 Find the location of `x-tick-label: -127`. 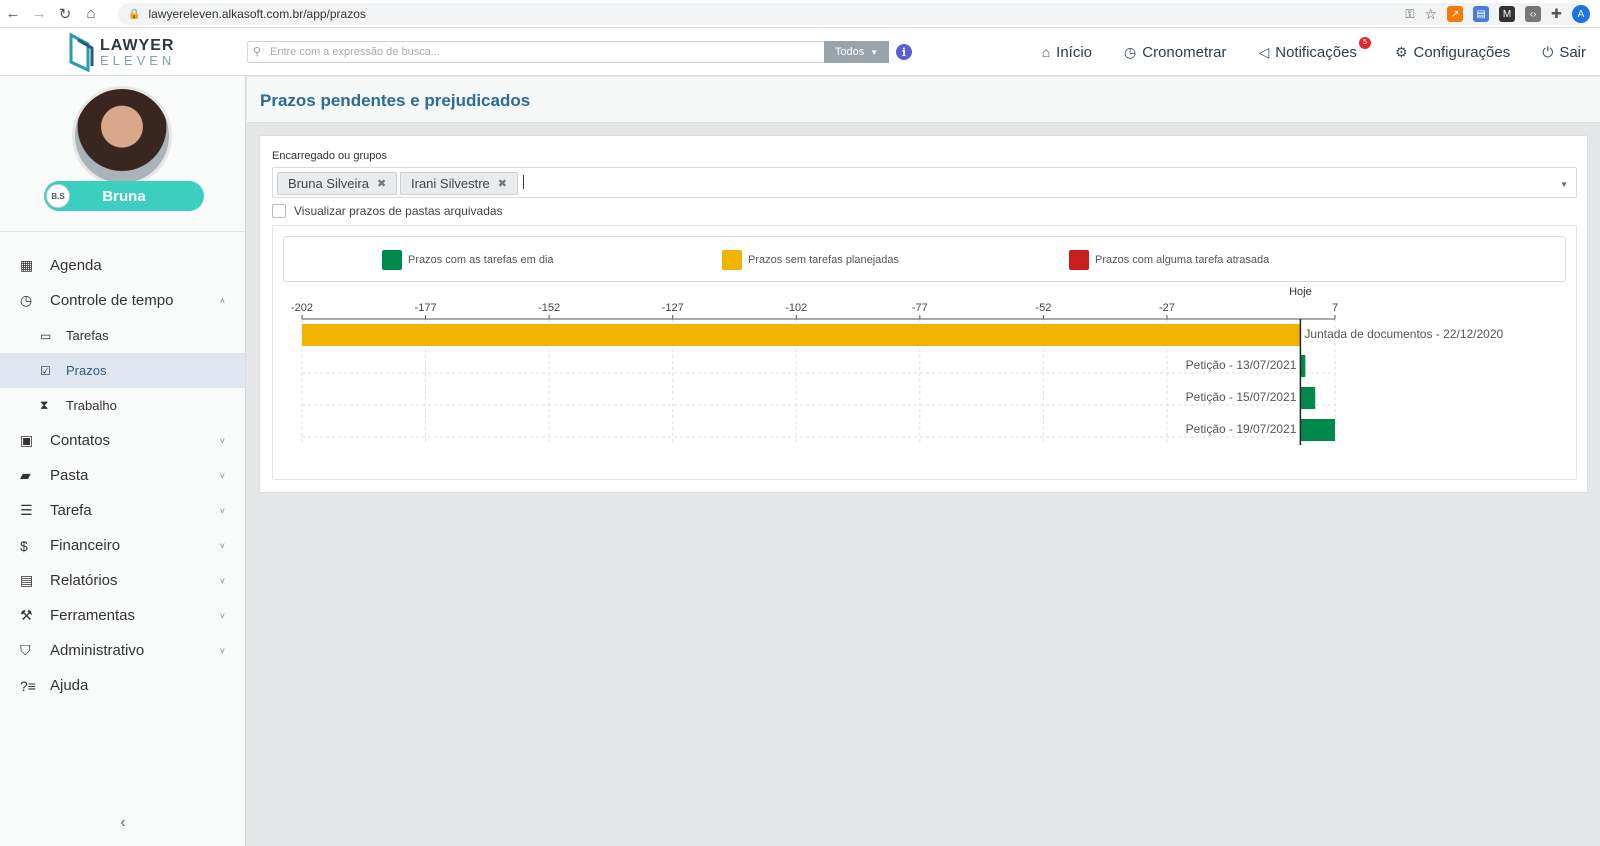

x-tick-label: -127 is located at coordinates (673, 308).